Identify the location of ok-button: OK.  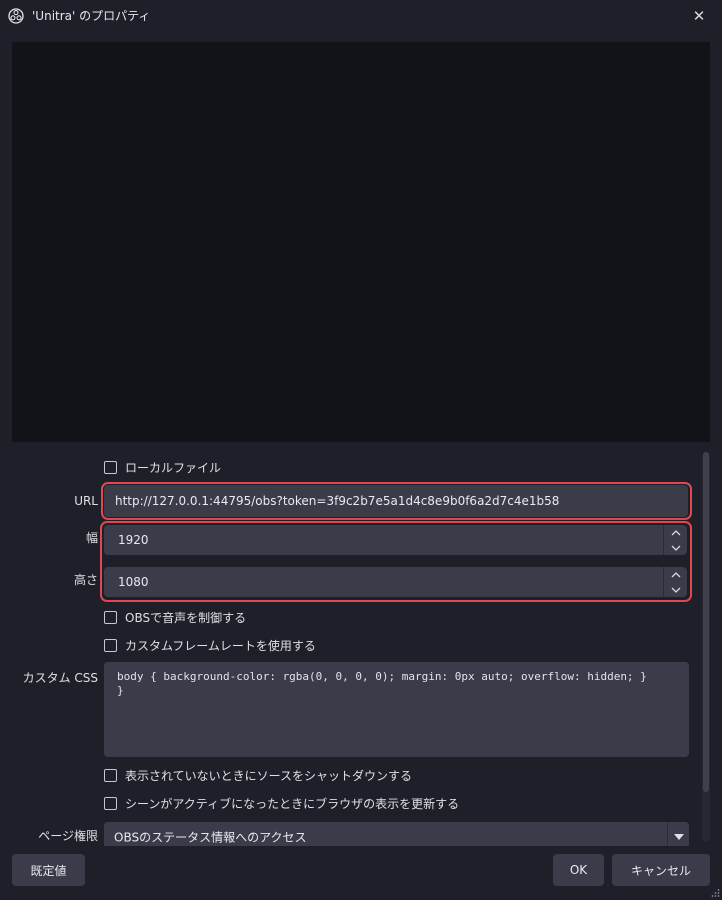
(578, 870).